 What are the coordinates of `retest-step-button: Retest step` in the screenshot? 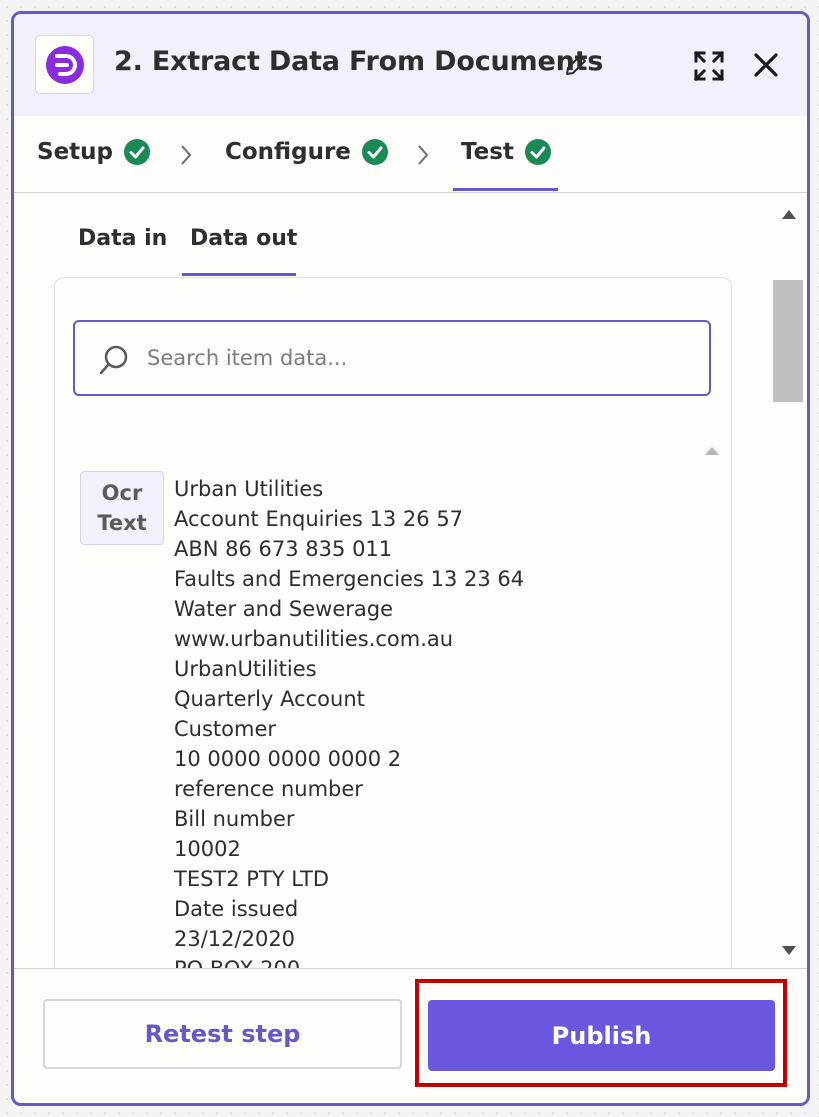 It's located at (222, 1034).